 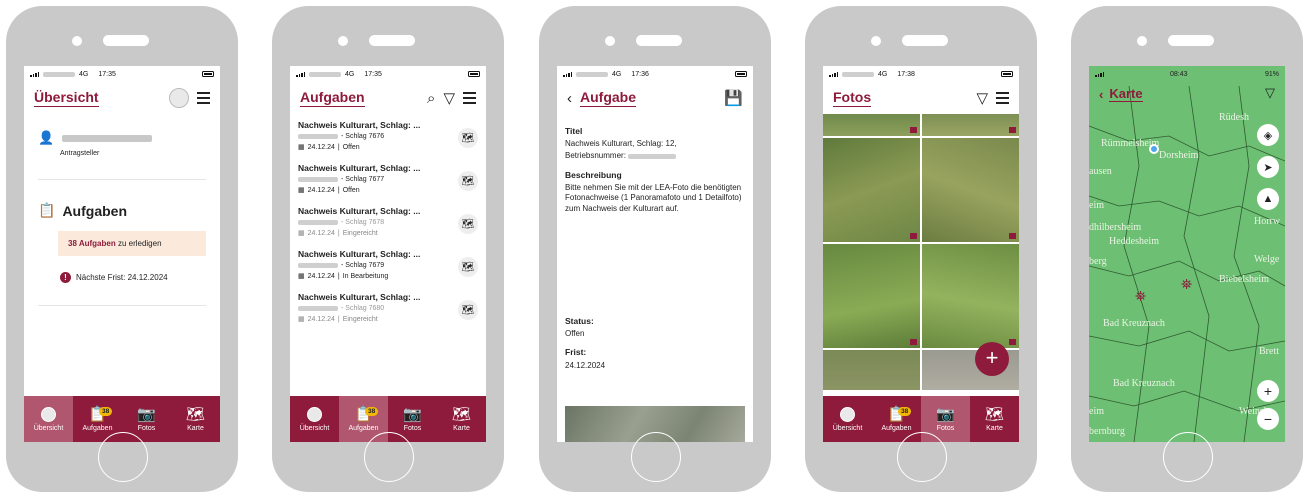 What do you see at coordinates (1267, 259) in the screenshot?
I see `town-label: Welge` at bounding box center [1267, 259].